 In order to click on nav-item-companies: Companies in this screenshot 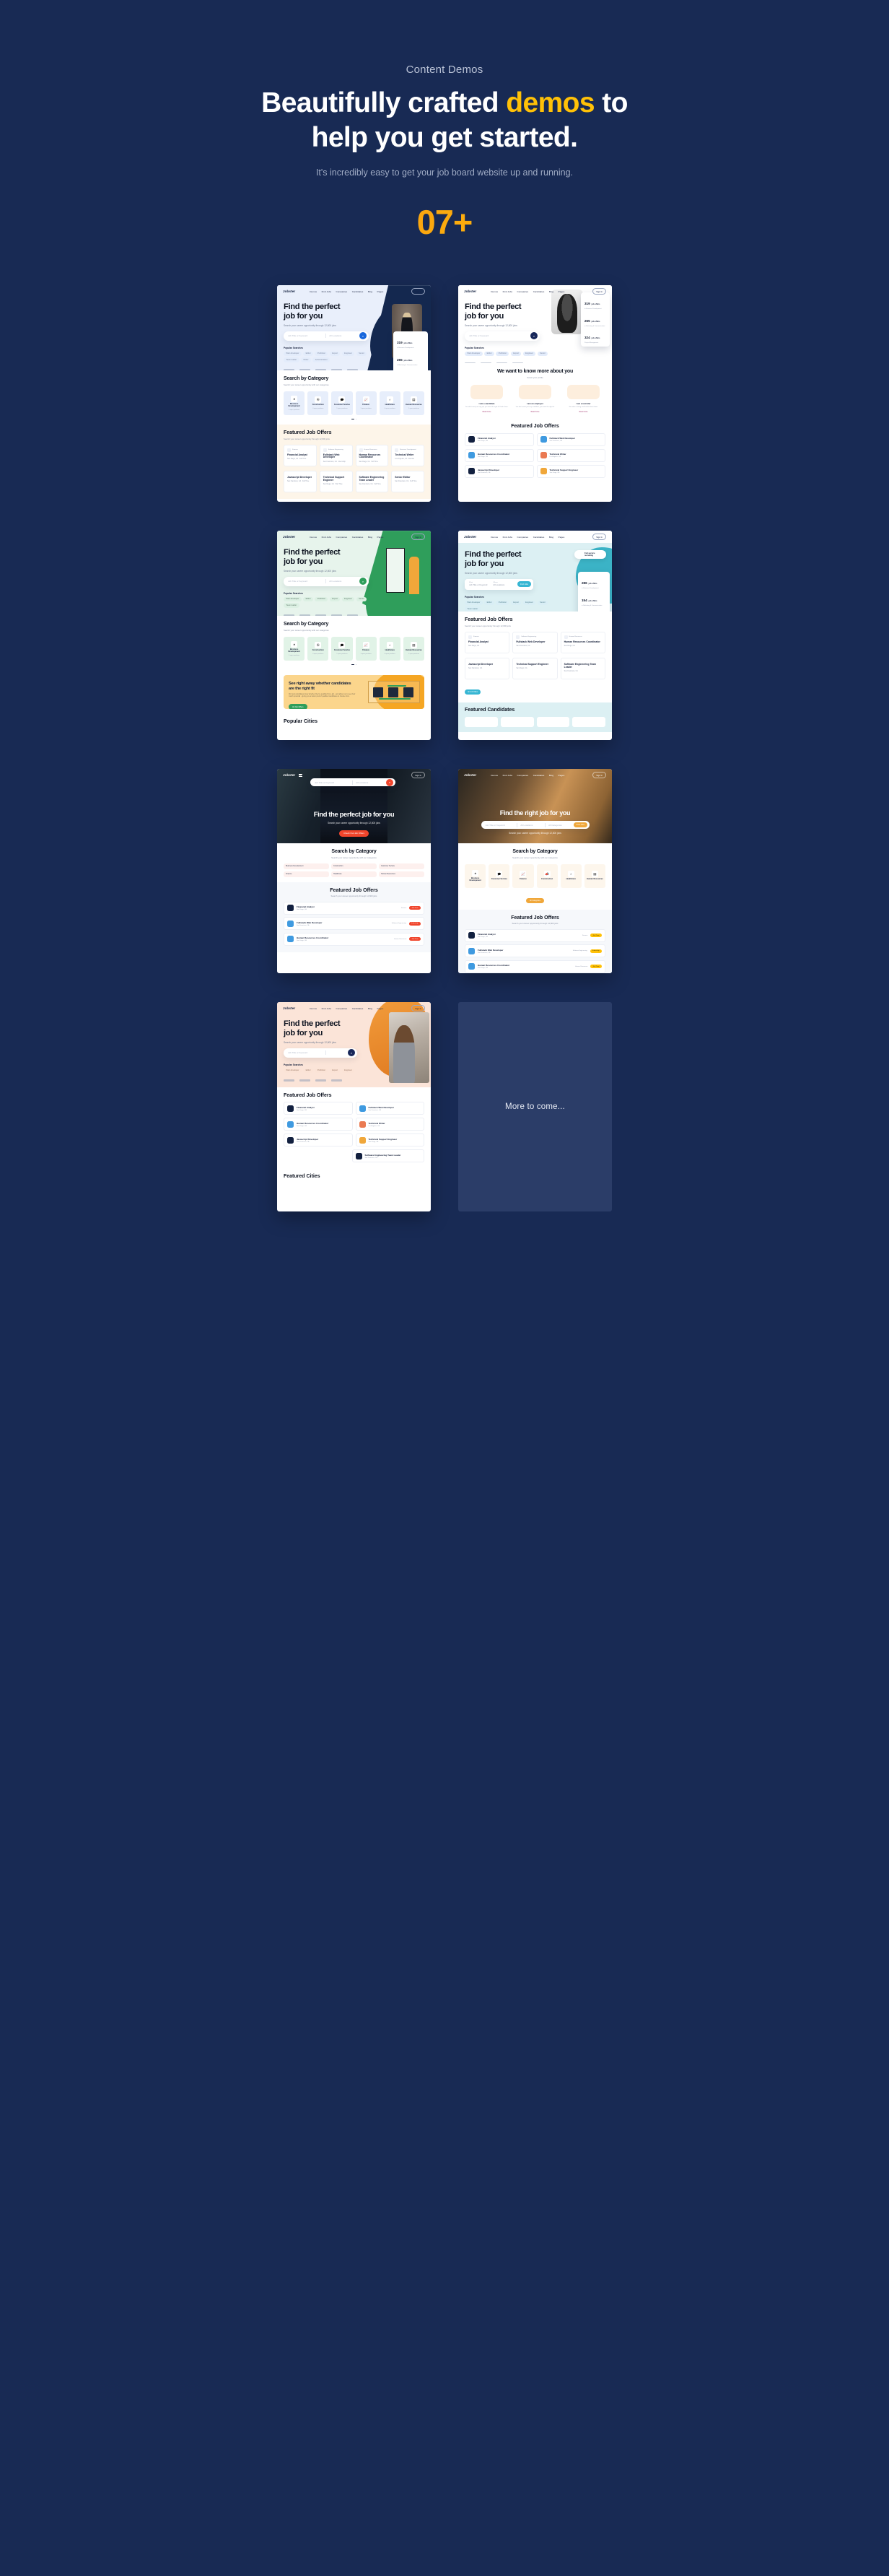, I will do `click(523, 775)`.